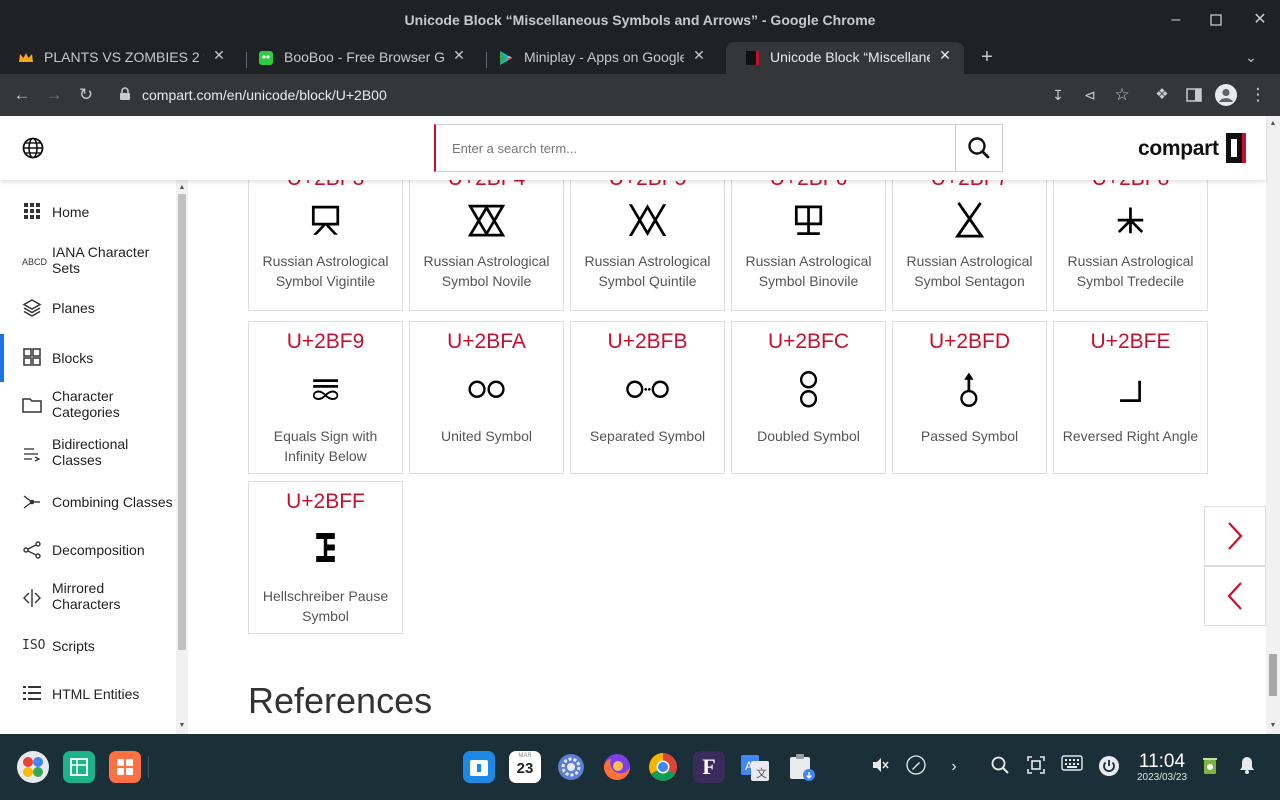 Image resolution: width=1280 pixels, height=800 pixels. What do you see at coordinates (325, 557) in the screenshot?
I see `character-card: U+2BFF ⯿ Hellschreiber Pause Symbol` at bounding box center [325, 557].